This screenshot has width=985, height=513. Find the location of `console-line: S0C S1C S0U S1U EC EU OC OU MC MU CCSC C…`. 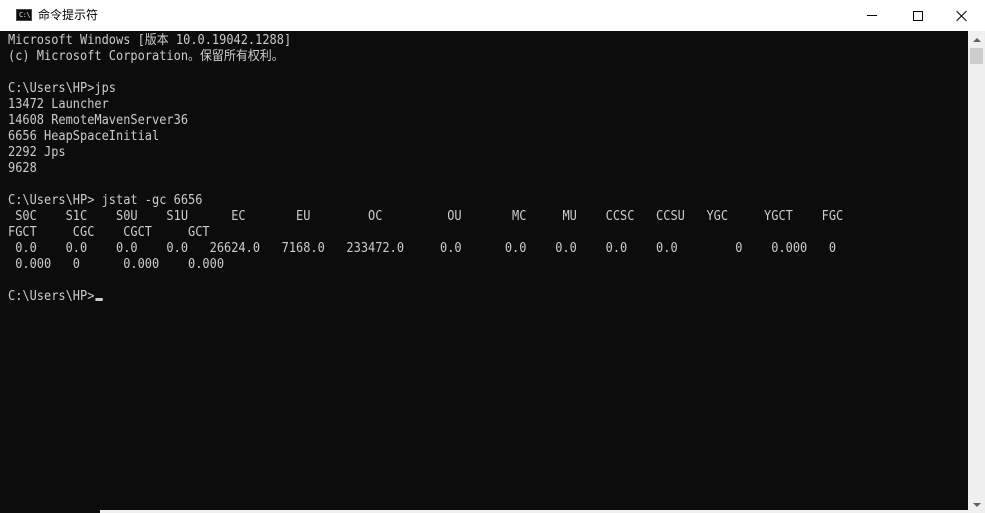

console-line: S0C S1C S0U S1U EC EU OC OU MC MU CCSC C… is located at coordinates (426, 216).